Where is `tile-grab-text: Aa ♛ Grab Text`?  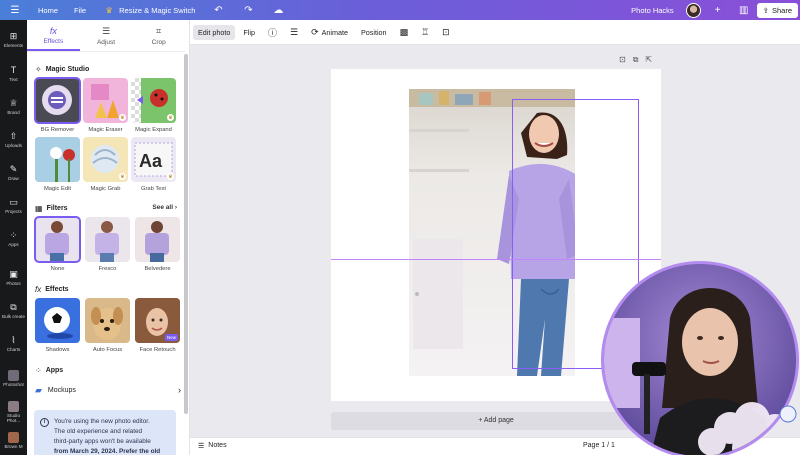 tile-grab-text: Aa ♛ Grab Text is located at coordinates (153, 164).